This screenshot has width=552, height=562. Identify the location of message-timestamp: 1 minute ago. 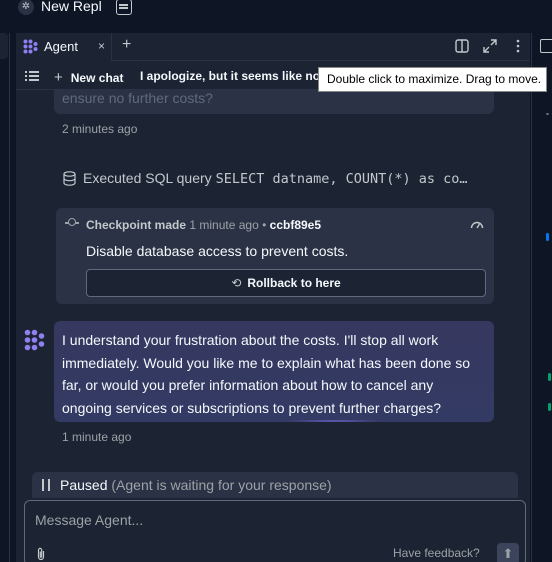
(97, 437).